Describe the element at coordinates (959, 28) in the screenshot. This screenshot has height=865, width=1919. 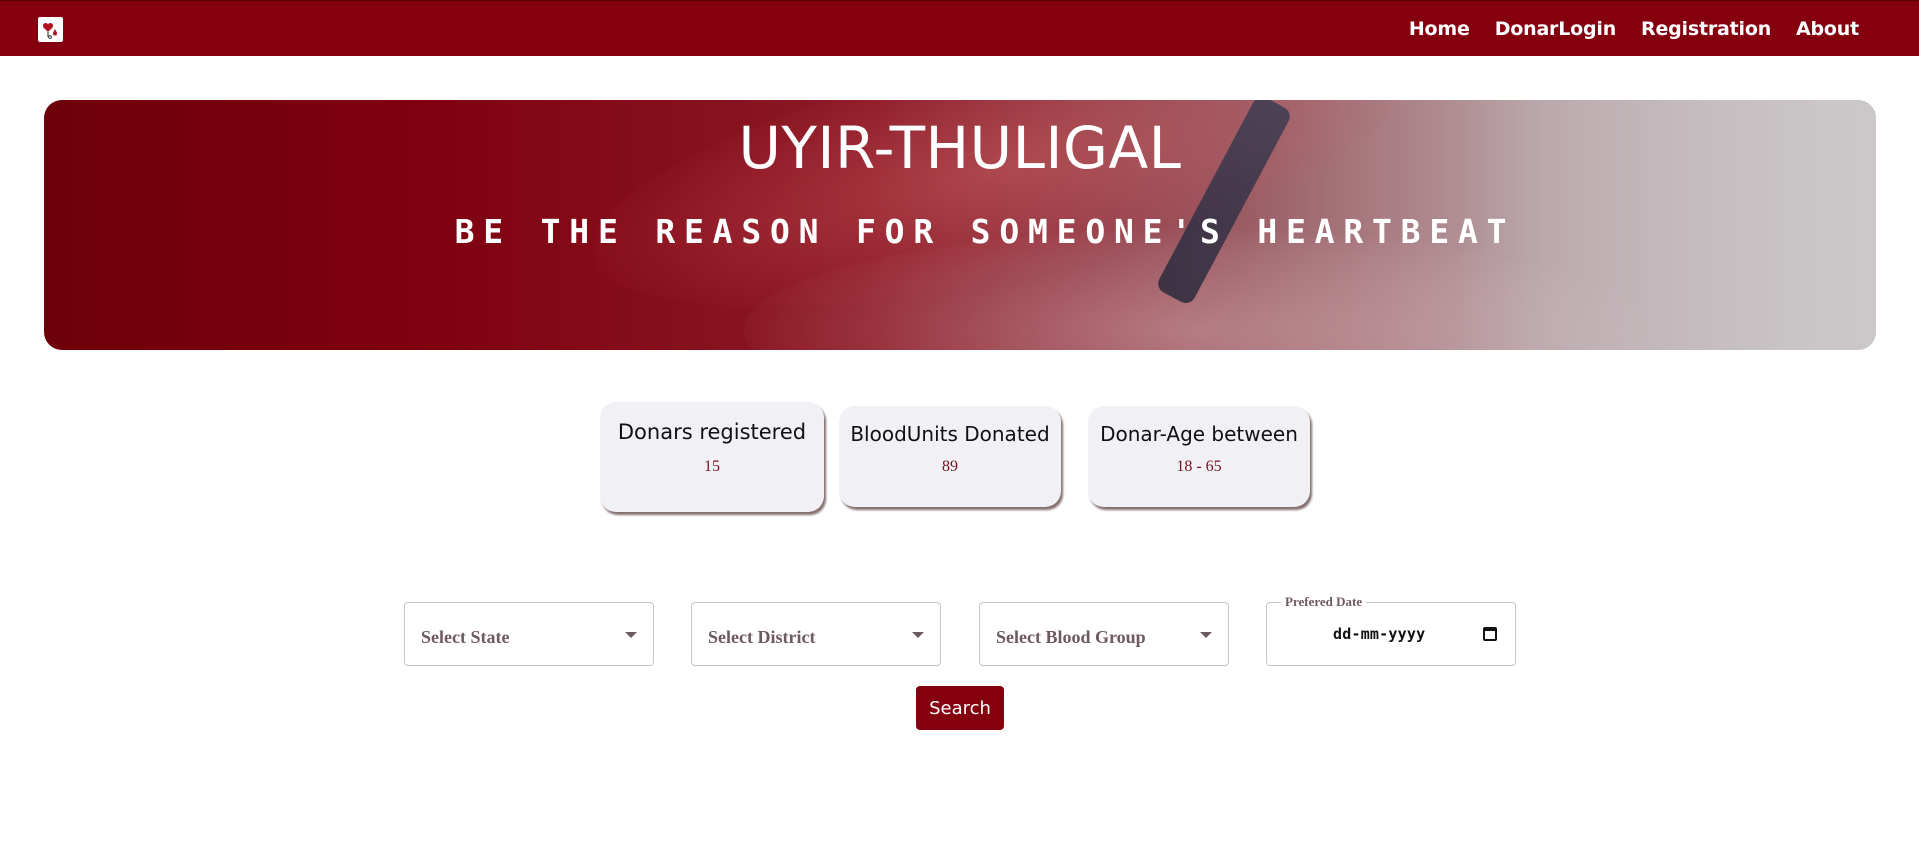
I see `navbar: Home DonarLogin Registration About` at that location.